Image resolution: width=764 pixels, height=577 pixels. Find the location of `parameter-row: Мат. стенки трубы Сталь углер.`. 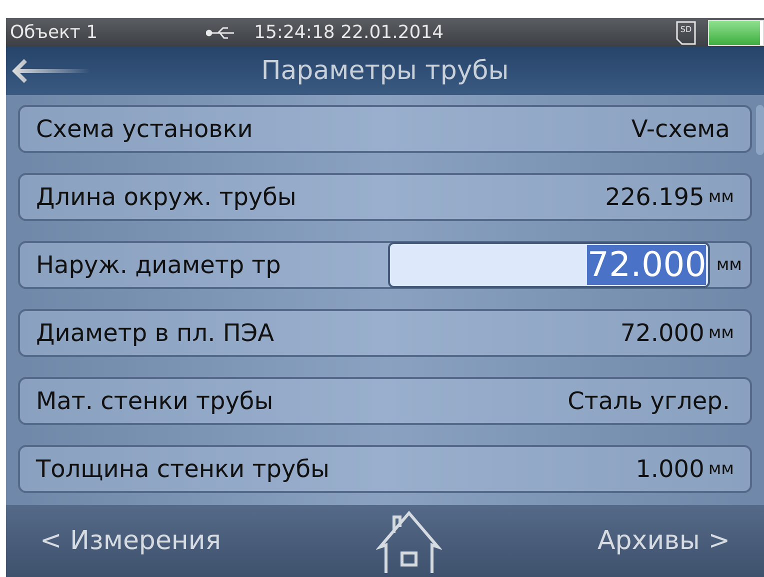

parameter-row: Мат. стенки трубы Сталь углер. is located at coordinates (385, 401).